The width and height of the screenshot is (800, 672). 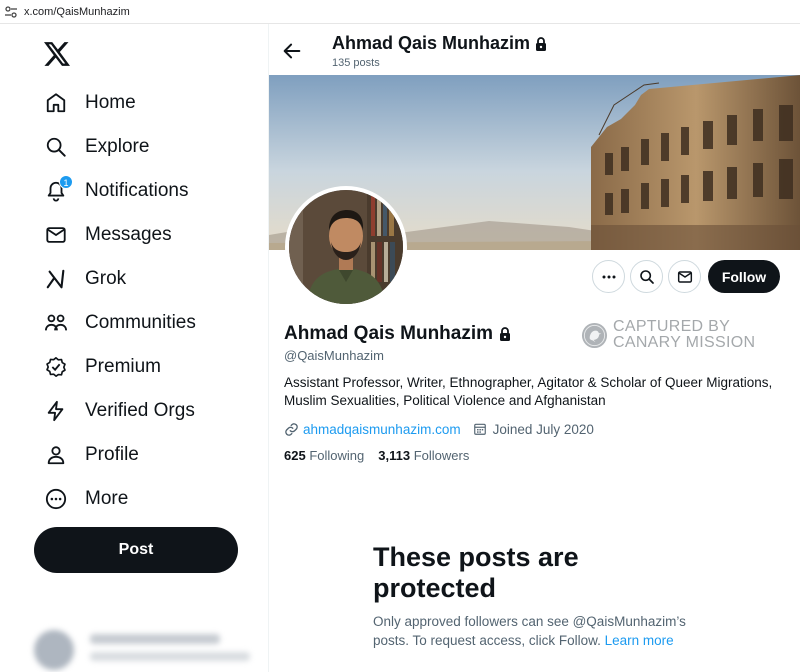 What do you see at coordinates (639, 640) in the screenshot?
I see `learn-more-link: Learn more` at bounding box center [639, 640].